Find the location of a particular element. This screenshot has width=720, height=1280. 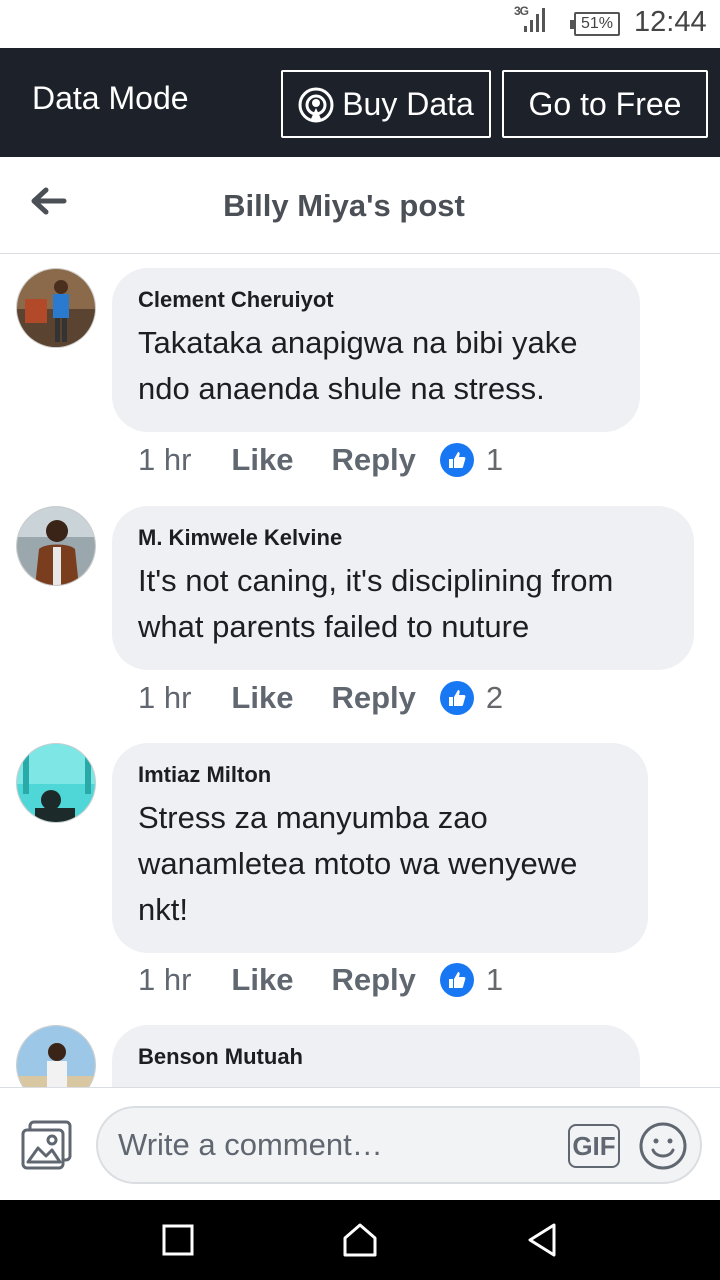

go-to-free-button: Go to Free is located at coordinates (605, 104).